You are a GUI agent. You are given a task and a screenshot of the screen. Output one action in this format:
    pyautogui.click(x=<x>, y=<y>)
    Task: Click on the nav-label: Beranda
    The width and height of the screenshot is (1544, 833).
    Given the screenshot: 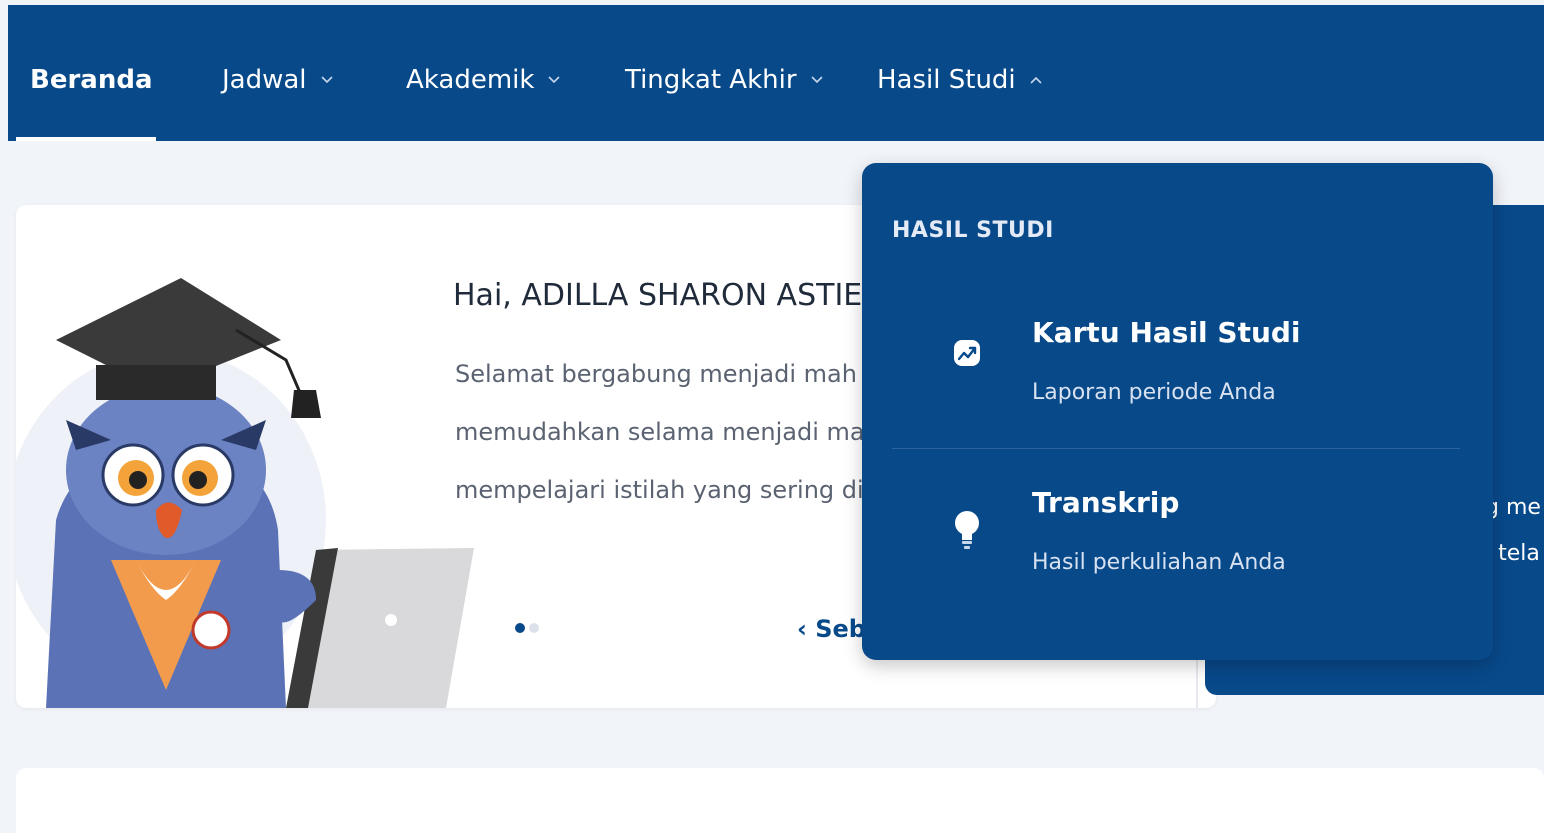 What is the action you would take?
    pyautogui.click(x=91, y=80)
    